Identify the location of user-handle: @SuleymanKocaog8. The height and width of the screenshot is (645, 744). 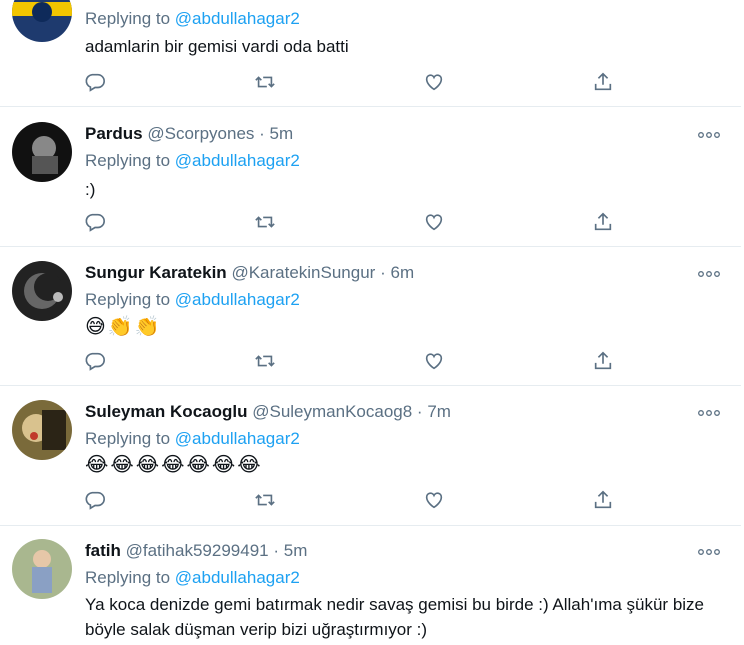
(332, 411).